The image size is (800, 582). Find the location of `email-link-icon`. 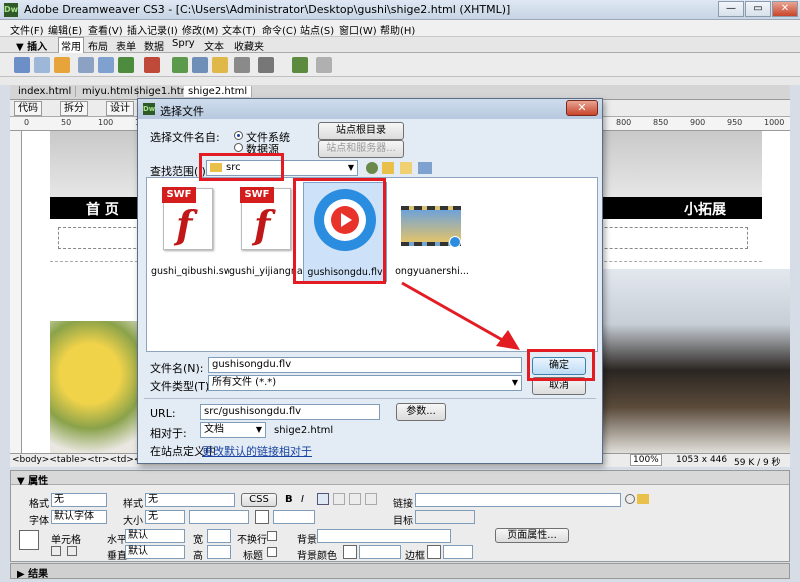

email-link-icon is located at coordinates (42, 65).